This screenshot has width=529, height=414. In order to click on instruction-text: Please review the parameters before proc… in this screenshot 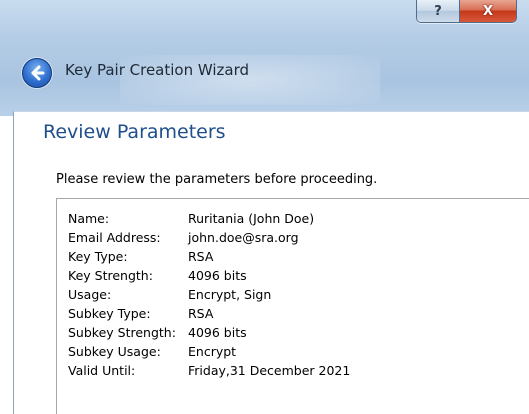, I will do `click(217, 179)`.